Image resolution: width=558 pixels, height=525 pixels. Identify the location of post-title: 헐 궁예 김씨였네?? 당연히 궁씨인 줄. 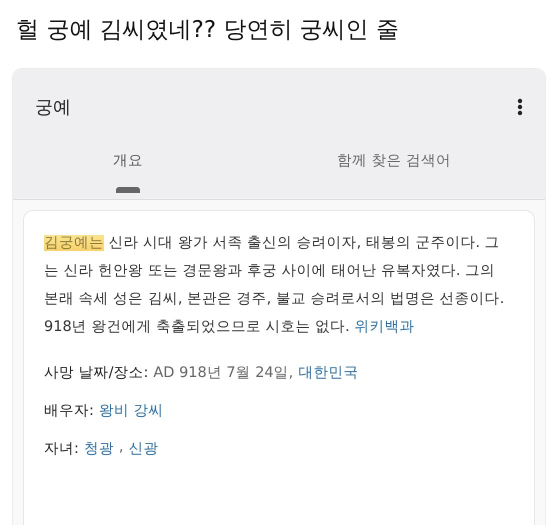
(207, 30).